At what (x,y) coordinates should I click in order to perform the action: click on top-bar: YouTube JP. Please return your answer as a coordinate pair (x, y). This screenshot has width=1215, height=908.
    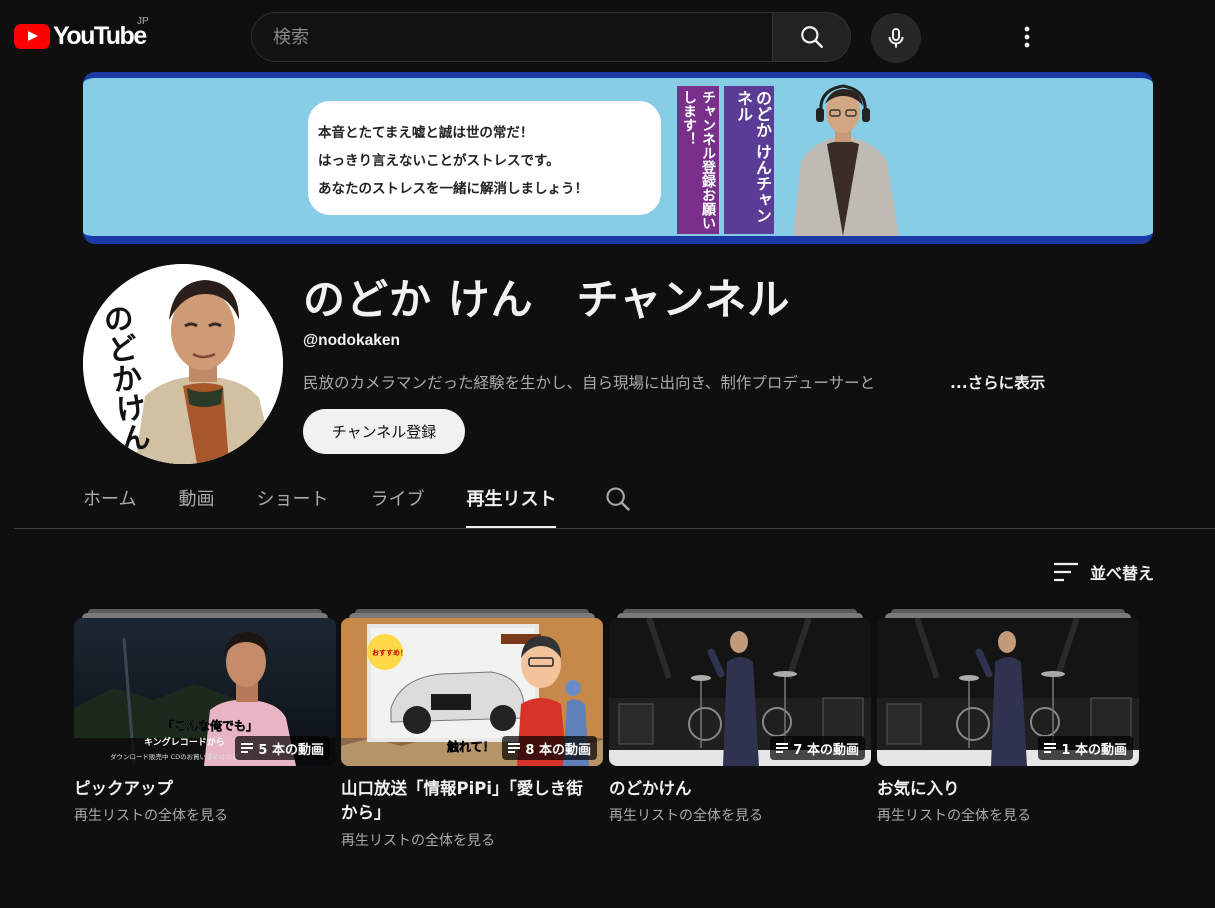
    Looking at the image, I should click on (607, 36).